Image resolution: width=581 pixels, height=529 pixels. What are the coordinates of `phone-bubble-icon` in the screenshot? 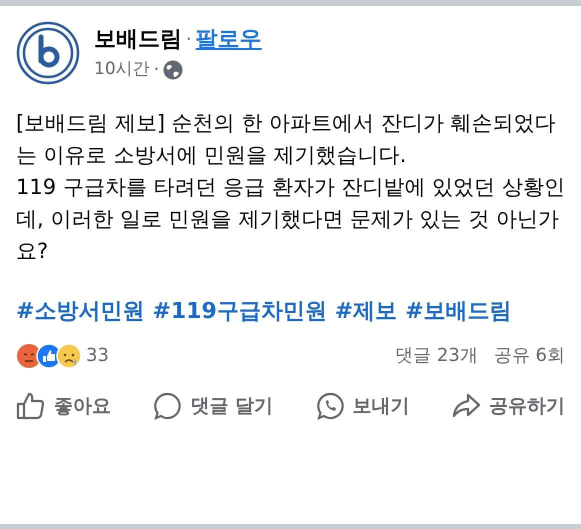 It's located at (329, 406).